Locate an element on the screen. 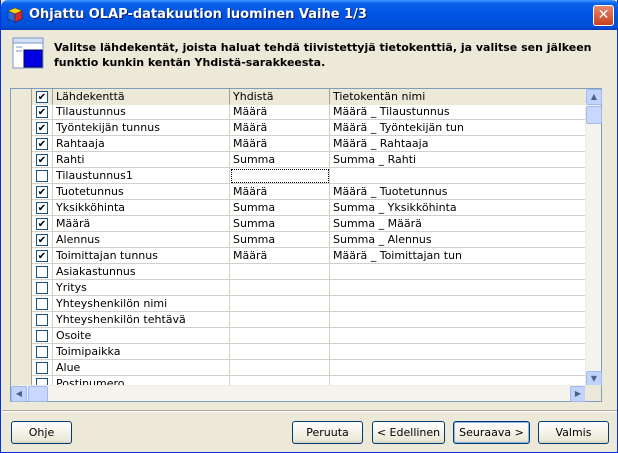  source-field-cell: Tuotetunnus is located at coordinates (141, 192).